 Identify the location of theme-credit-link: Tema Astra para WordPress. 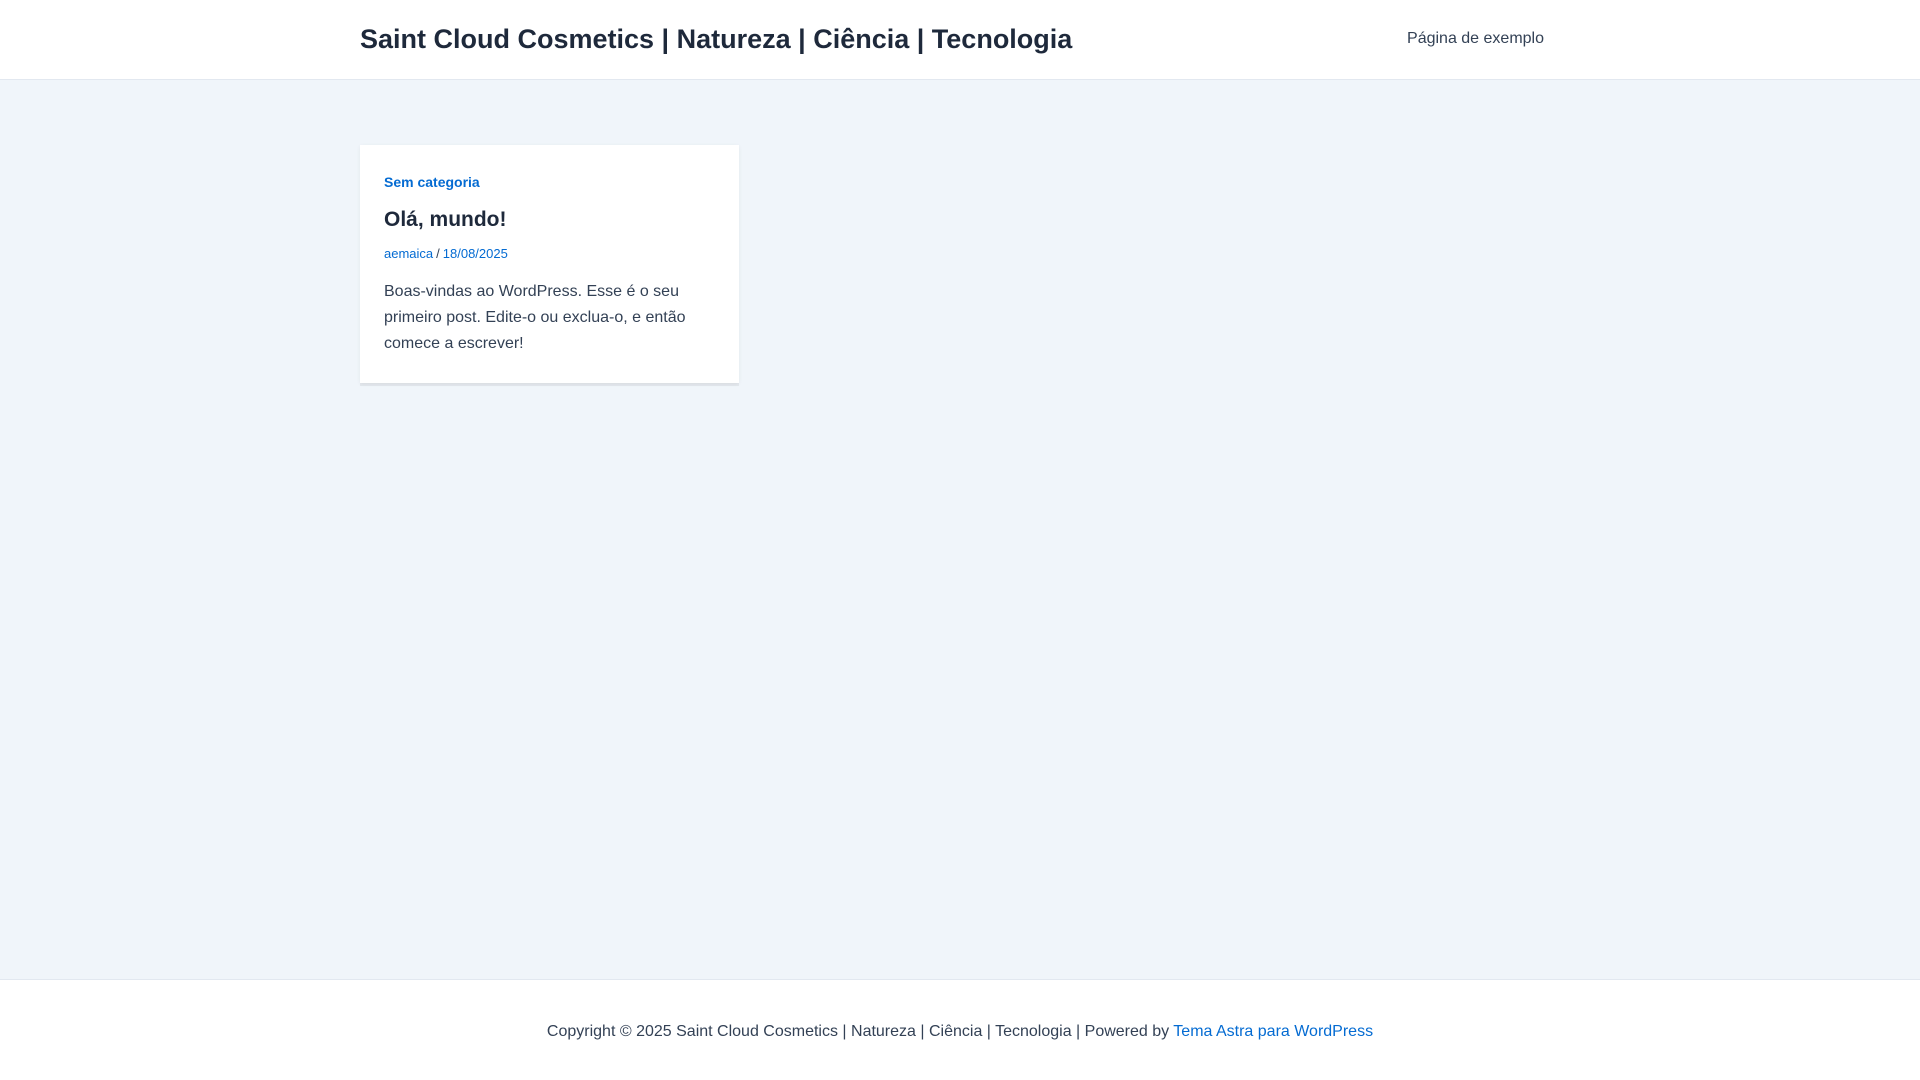
(1273, 1031).